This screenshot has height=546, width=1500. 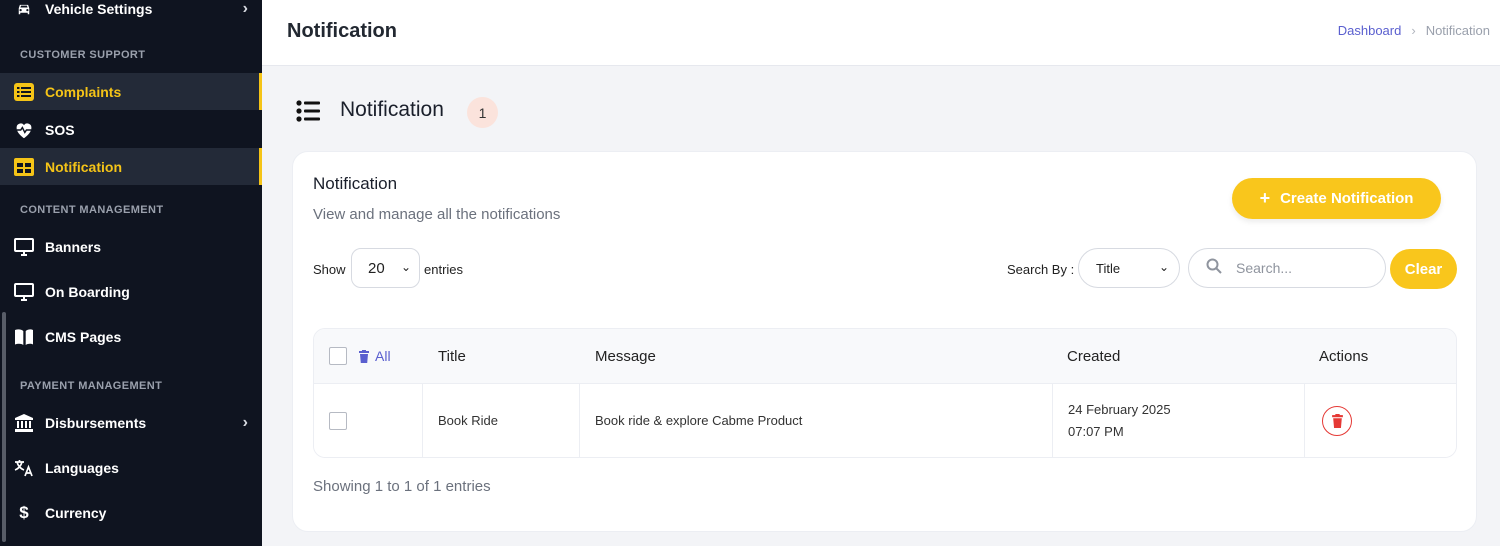 What do you see at coordinates (1457, 30) in the screenshot?
I see `breadcrumb-current: Notification` at bounding box center [1457, 30].